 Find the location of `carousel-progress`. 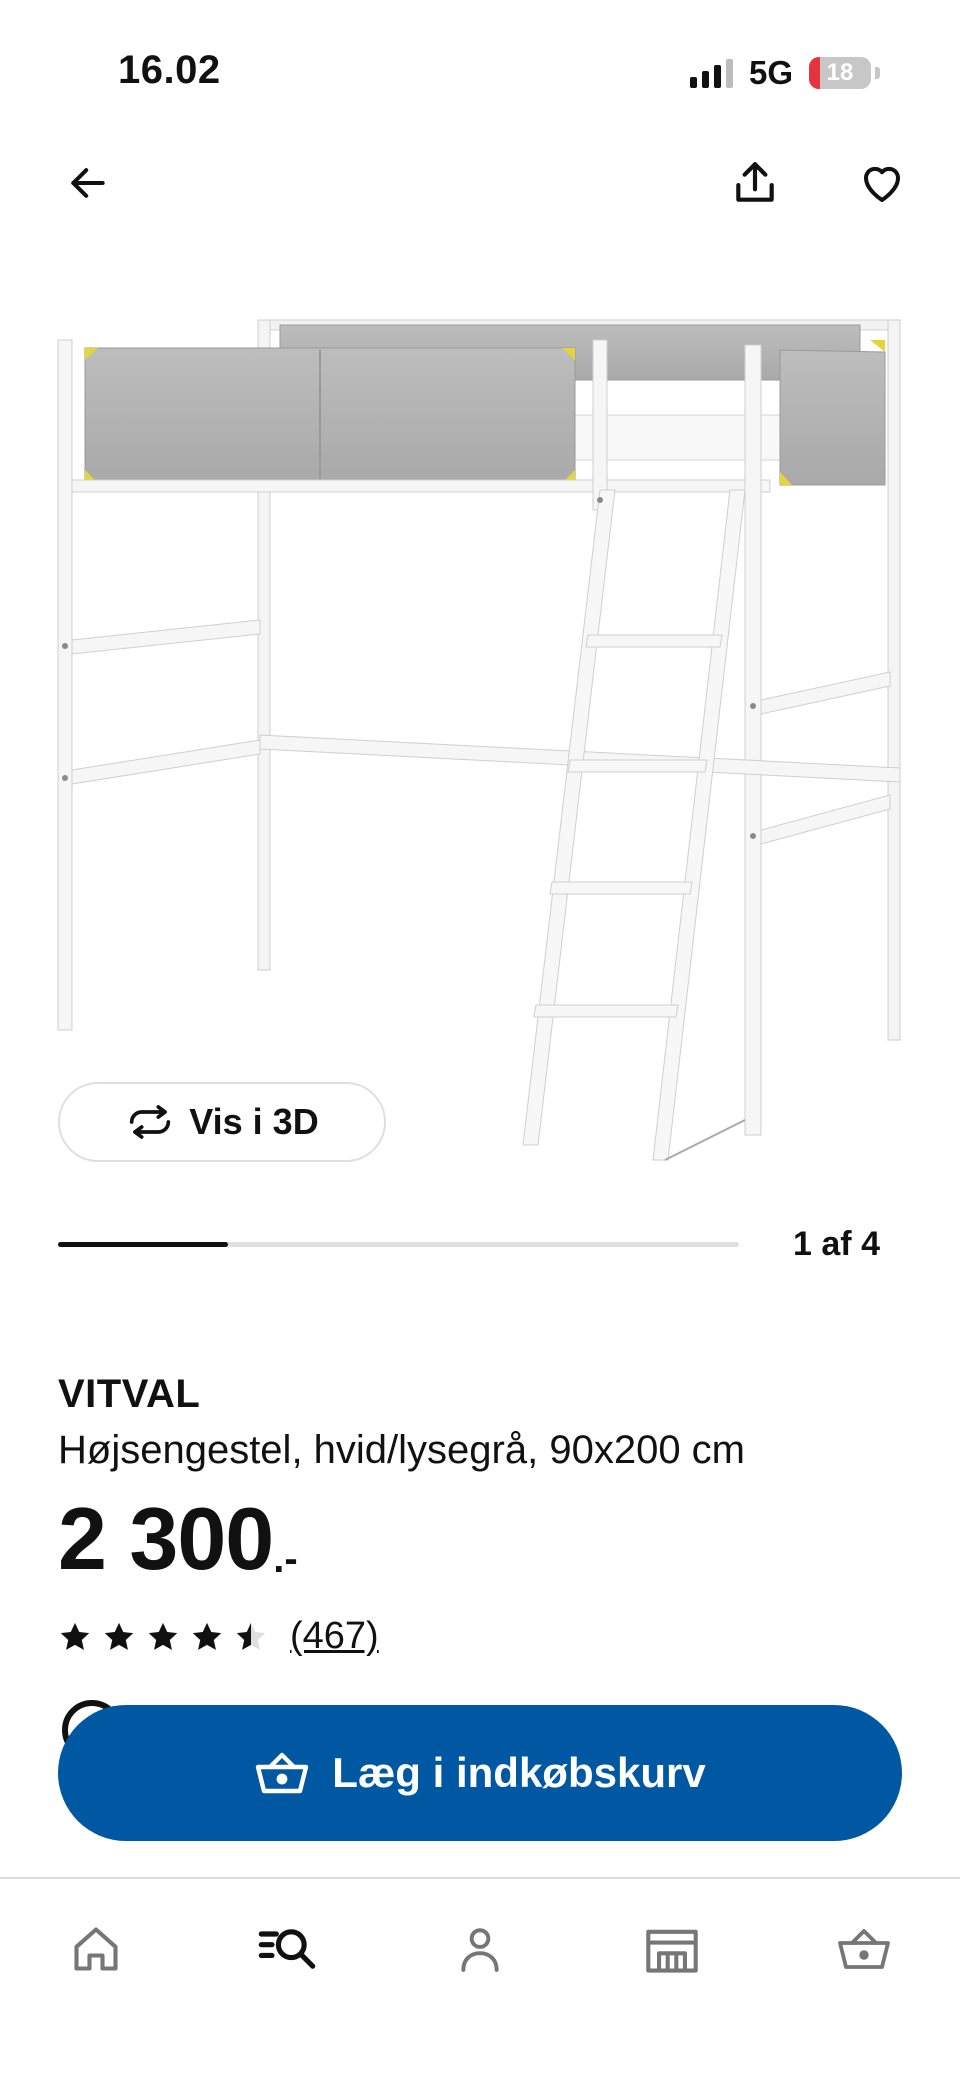

carousel-progress is located at coordinates (398, 1244).